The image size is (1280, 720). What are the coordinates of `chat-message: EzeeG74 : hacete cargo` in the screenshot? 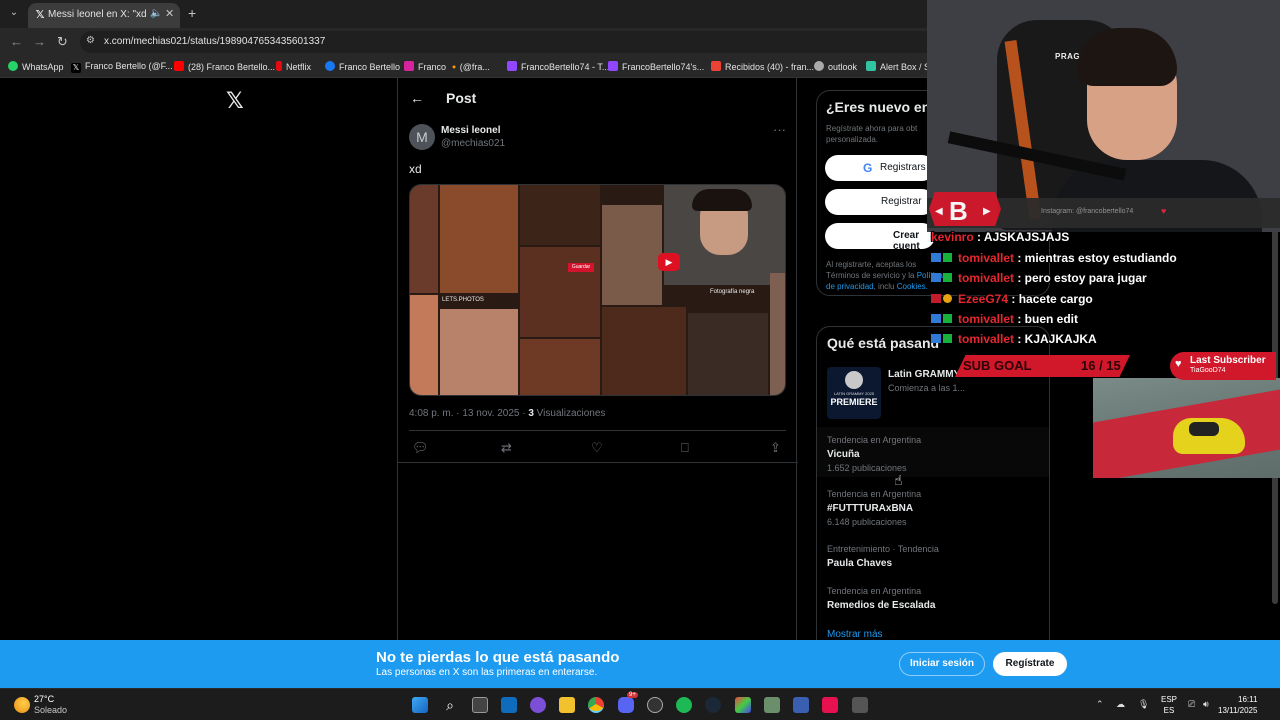 It's located at (1012, 299).